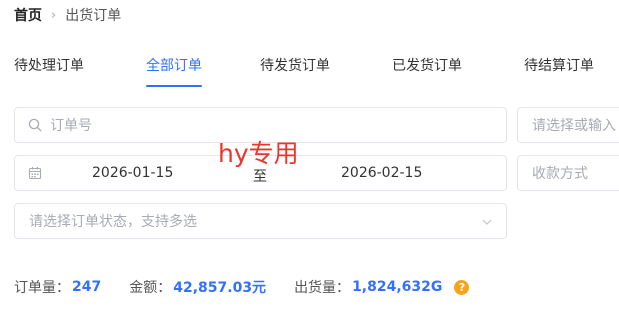 The width and height of the screenshot is (619, 333). What do you see at coordinates (28, 15) in the screenshot?
I see `breadcrumb-home: 首页` at bounding box center [28, 15].